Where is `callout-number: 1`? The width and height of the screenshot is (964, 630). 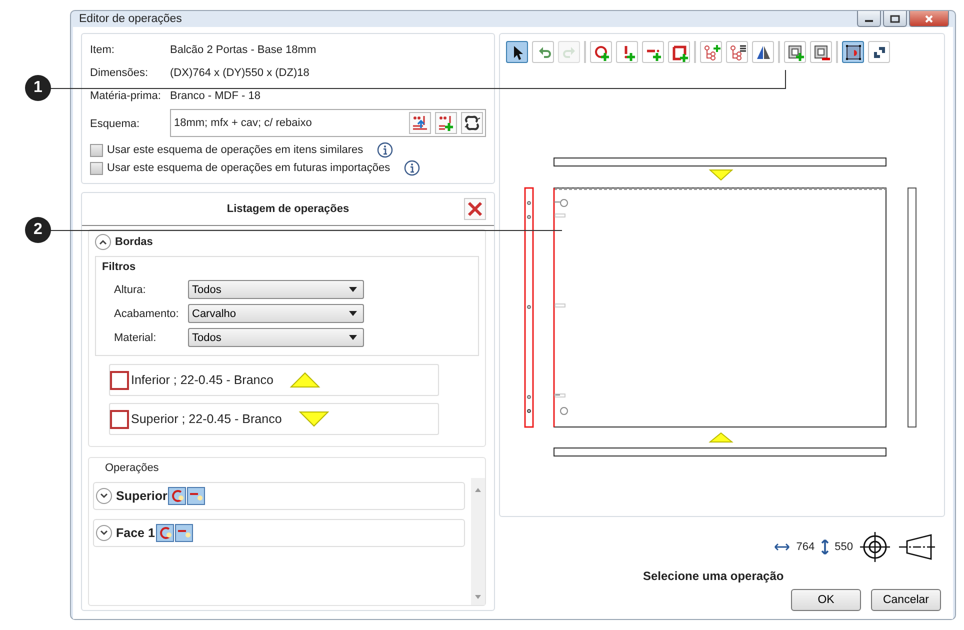
callout-number: 1 is located at coordinates (38, 88).